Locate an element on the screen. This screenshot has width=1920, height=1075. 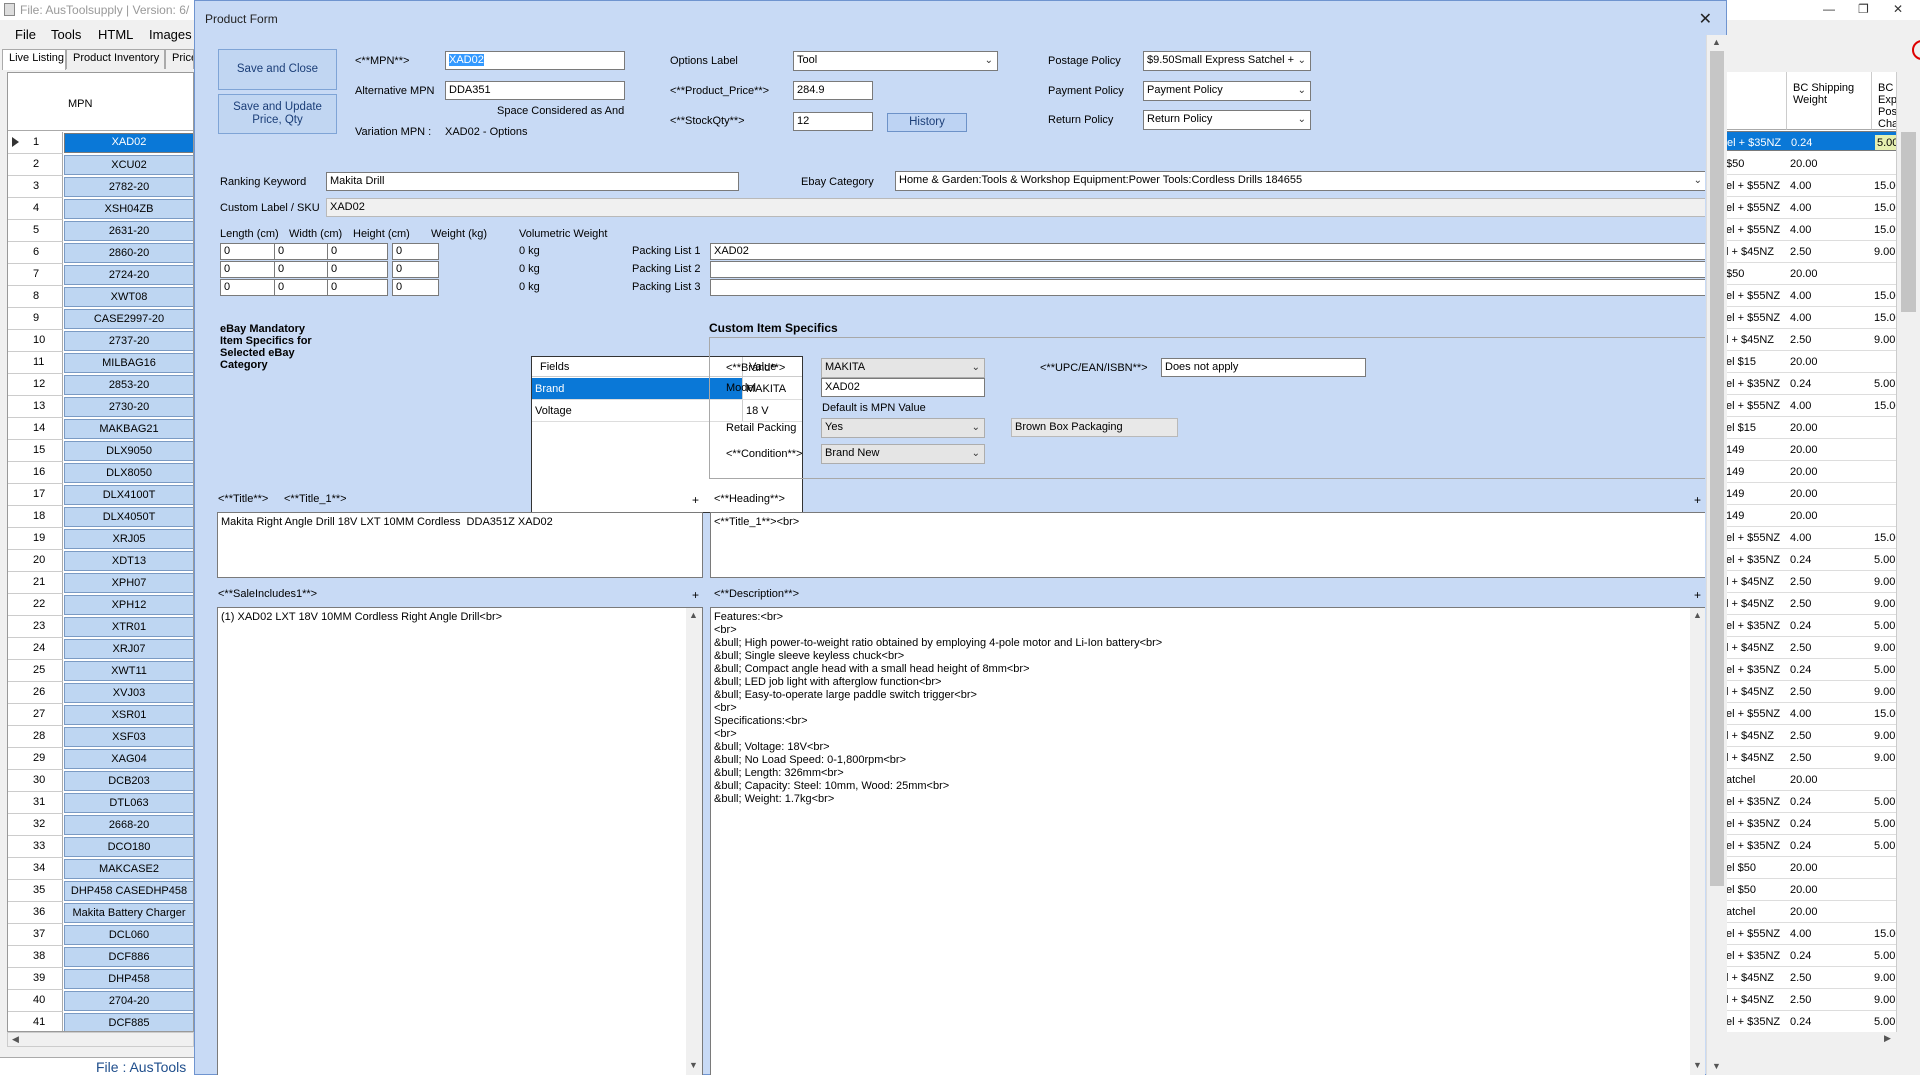
table-row: 6 2860-20 is located at coordinates (100, 253).